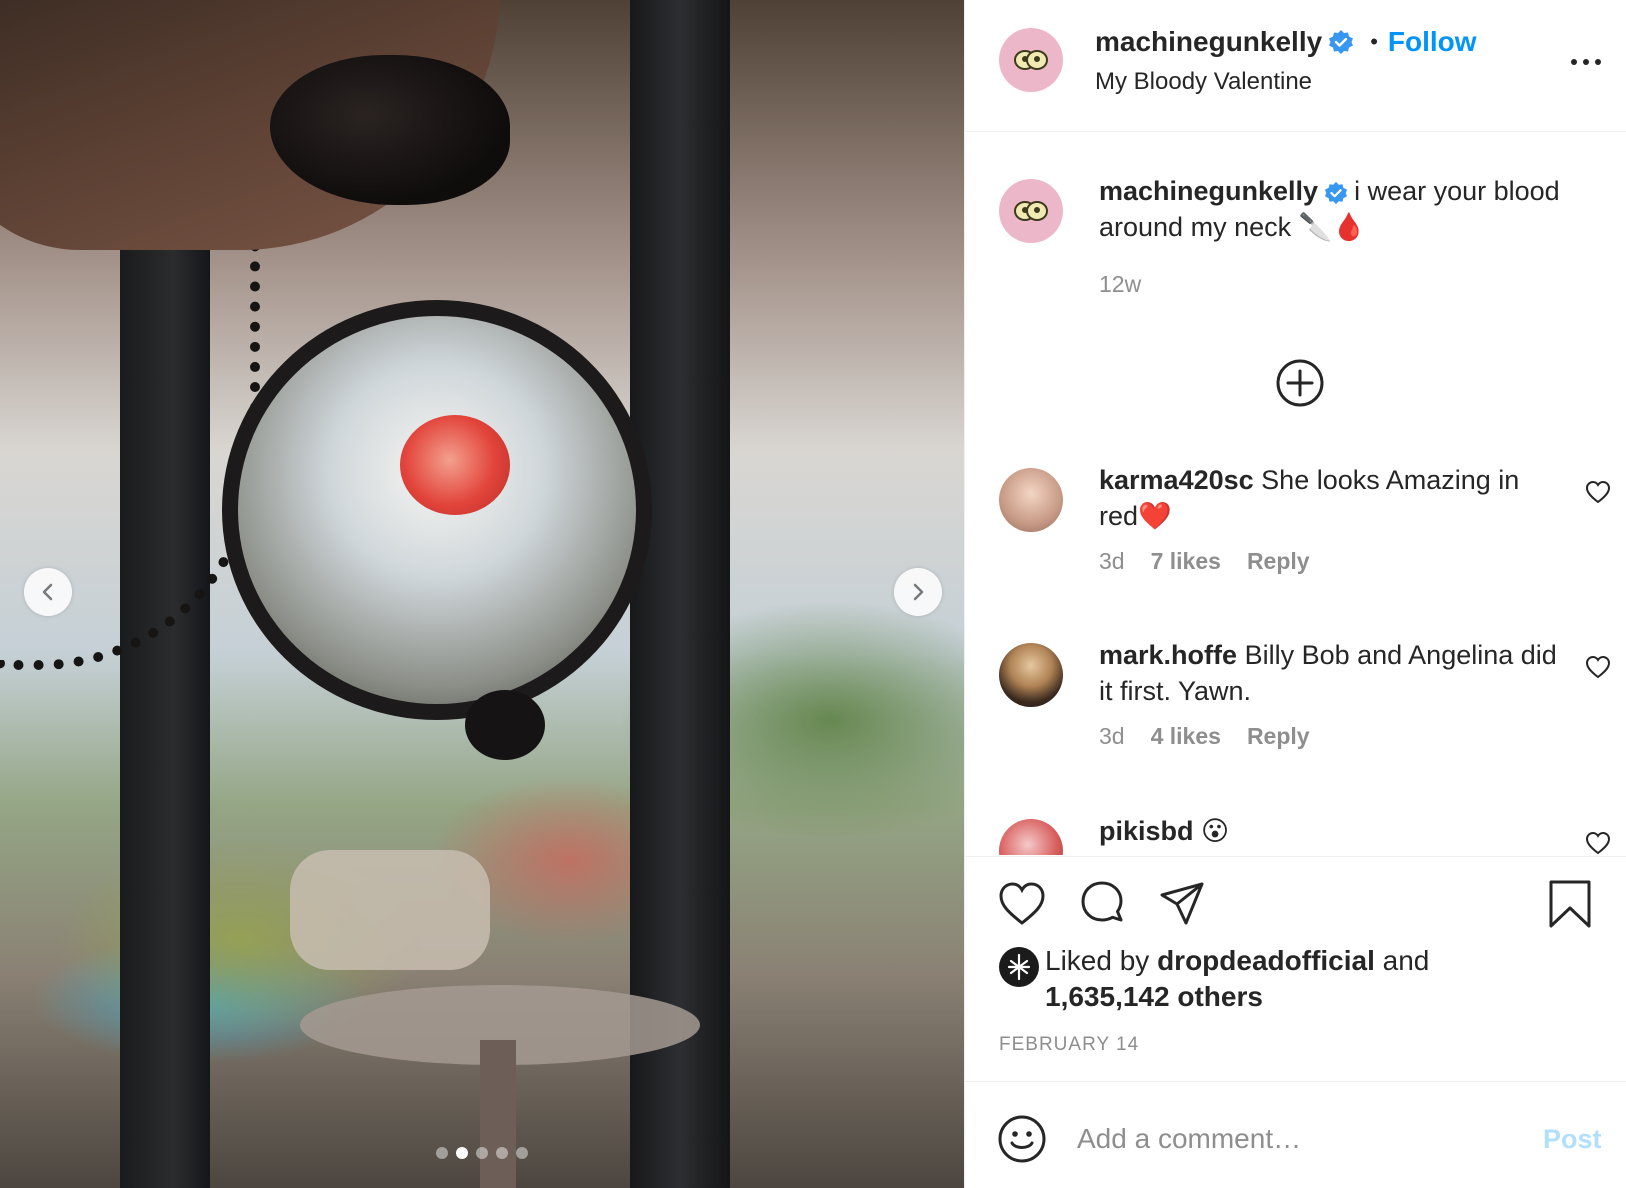  I want to click on more-options-icon, so click(1591, 62).